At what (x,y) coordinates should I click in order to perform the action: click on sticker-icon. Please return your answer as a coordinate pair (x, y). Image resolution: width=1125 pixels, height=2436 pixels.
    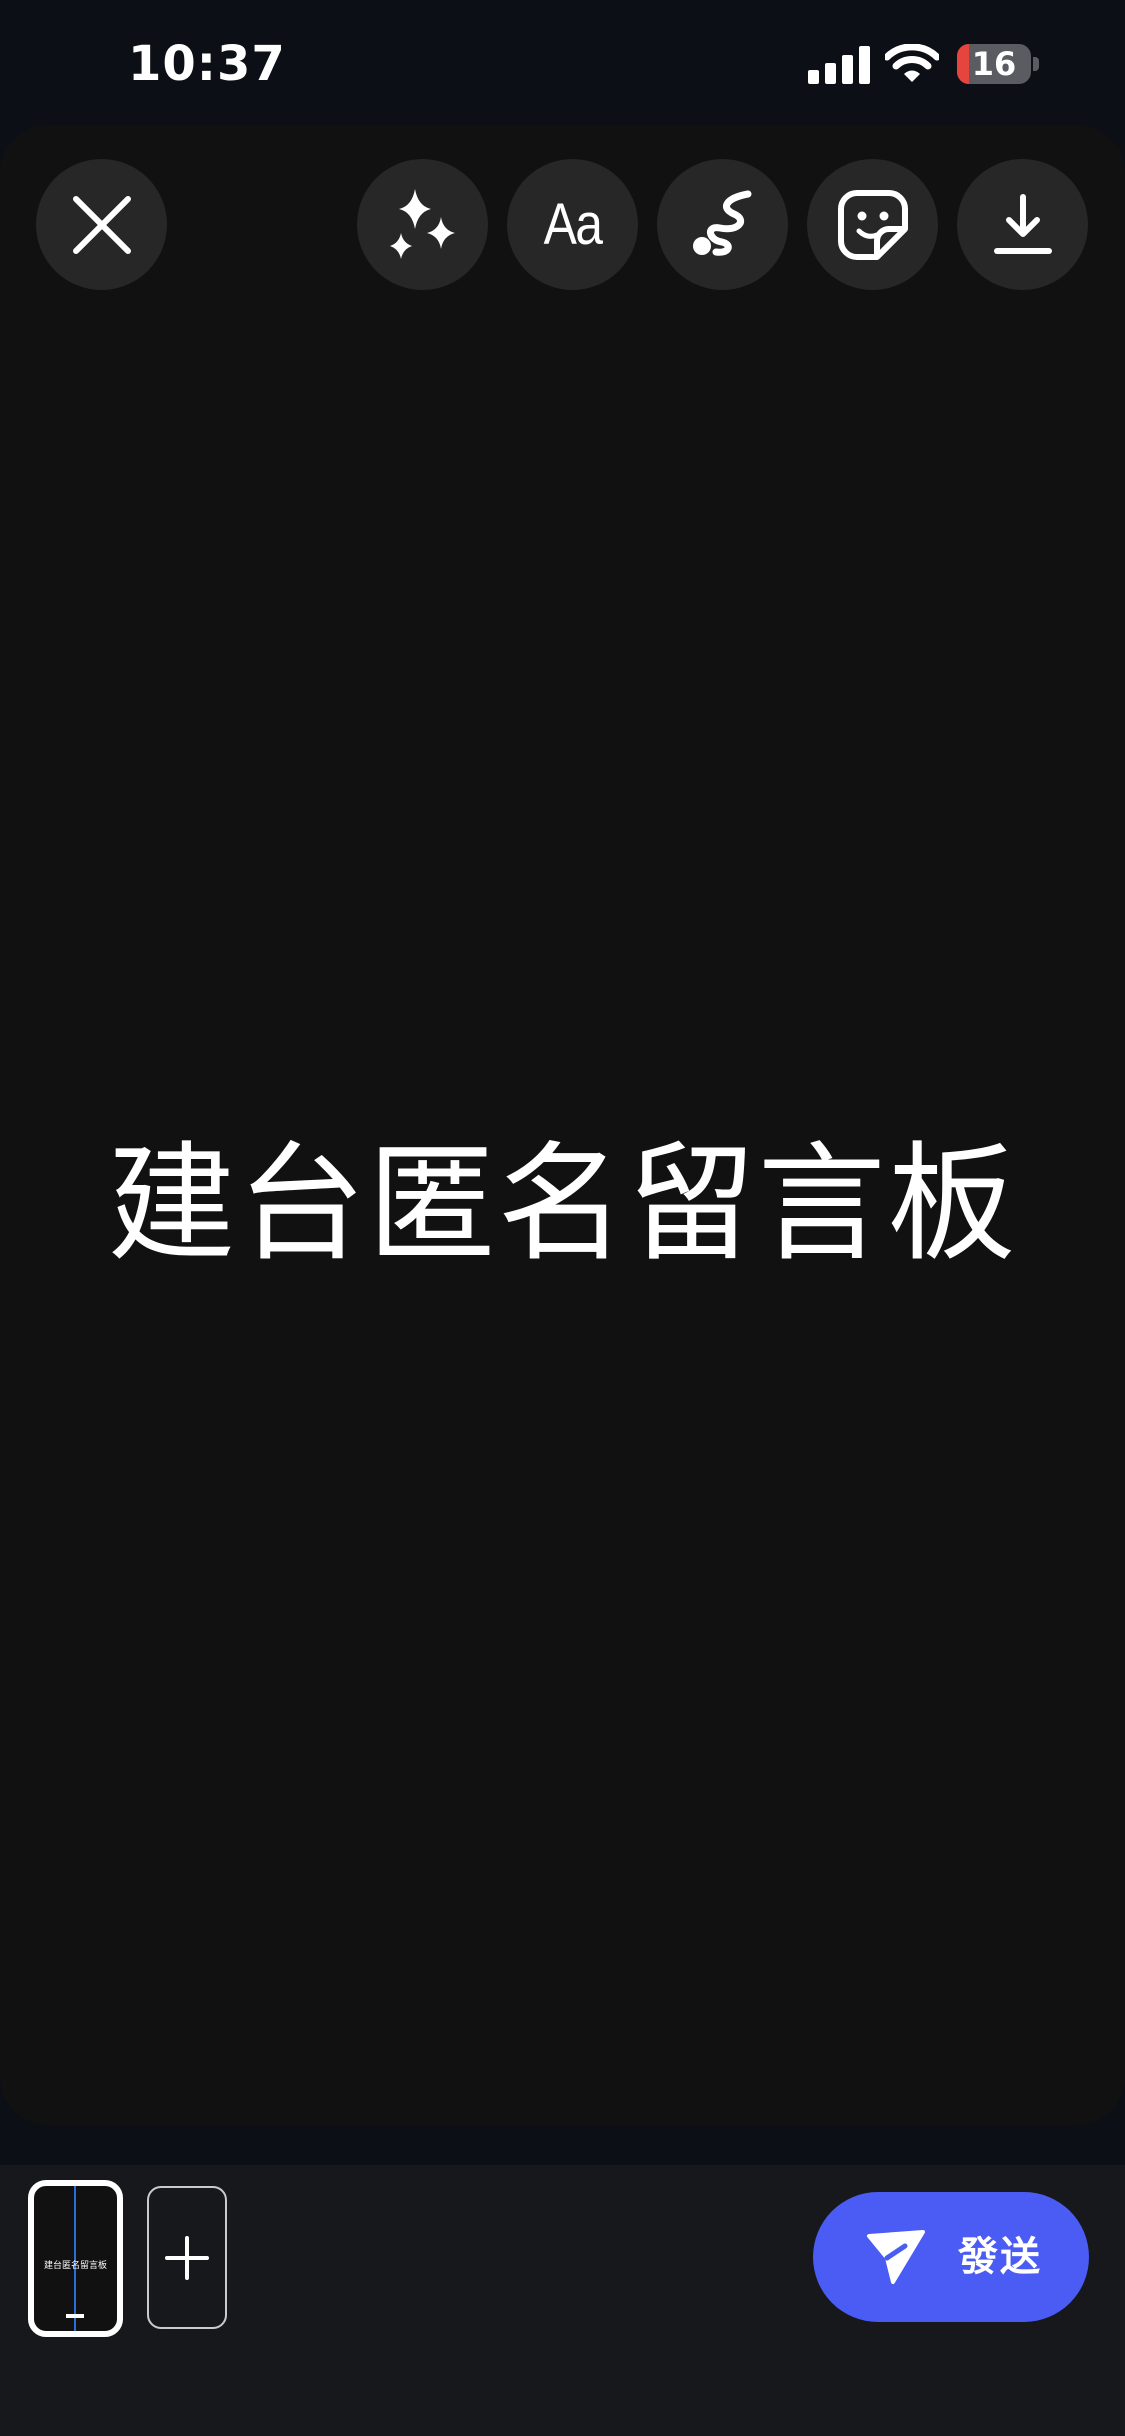
    Looking at the image, I should click on (872, 224).